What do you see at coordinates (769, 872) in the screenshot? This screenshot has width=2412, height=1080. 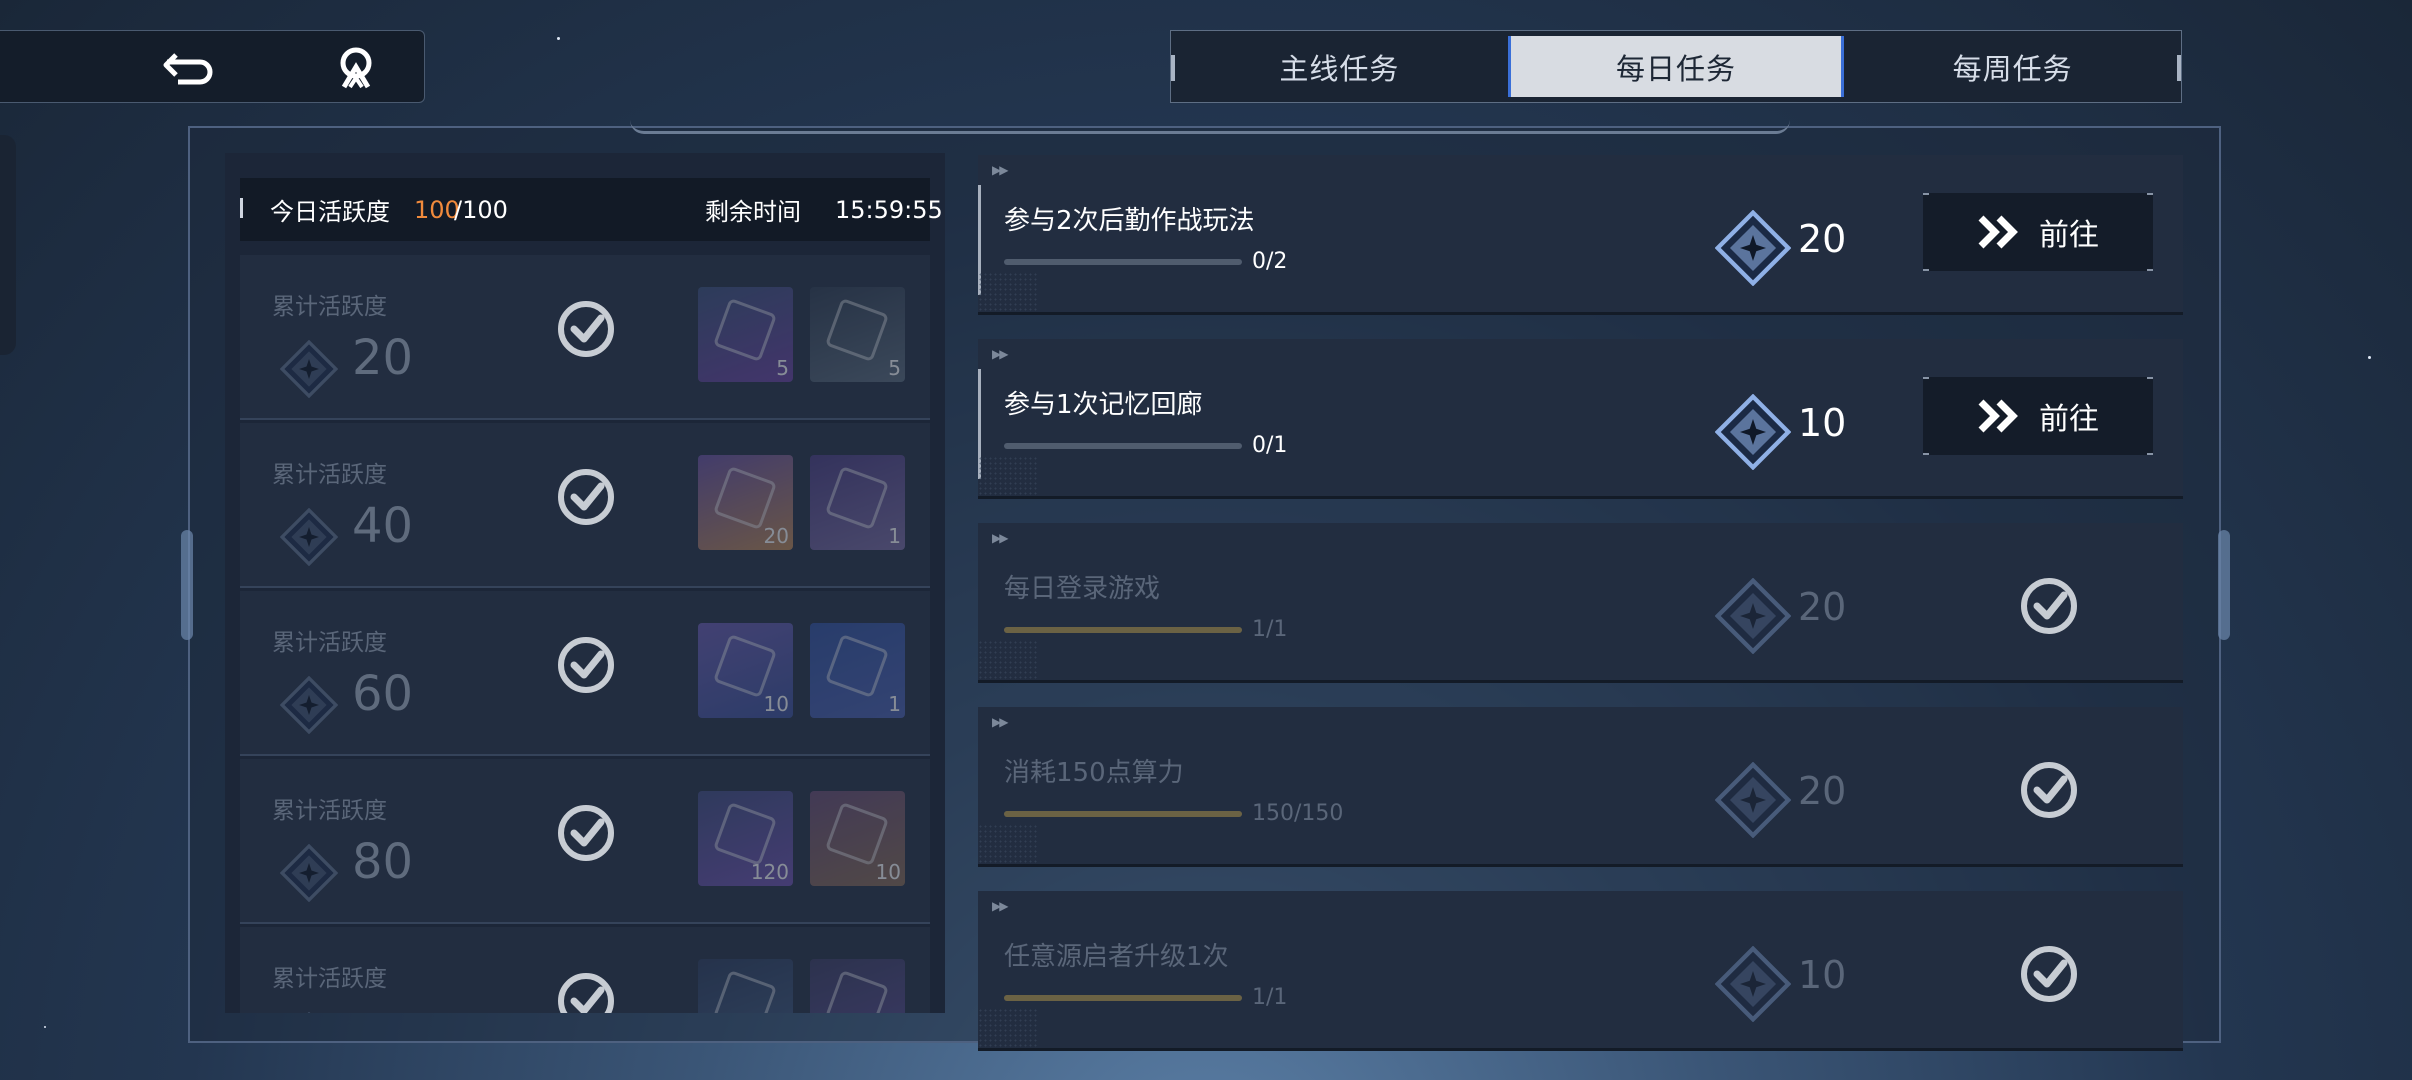 I see `reward-qty: 120` at bounding box center [769, 872].